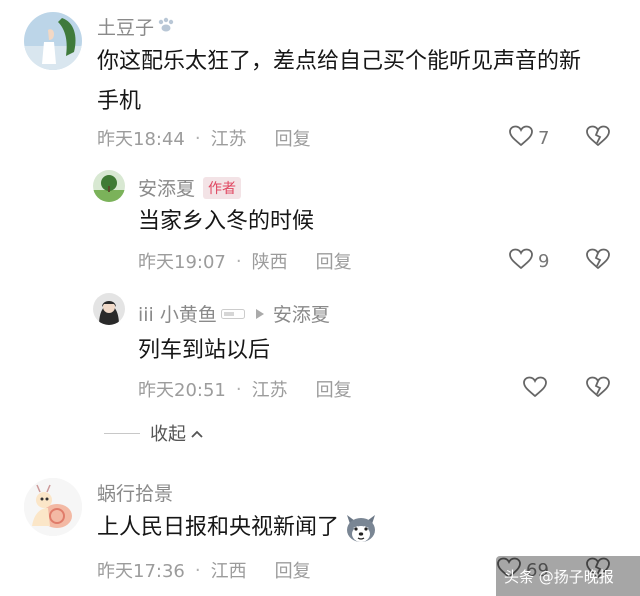 This screenshot has height=596, width=640. I want to click on reply-target: 安添夏, so click(301, 315).